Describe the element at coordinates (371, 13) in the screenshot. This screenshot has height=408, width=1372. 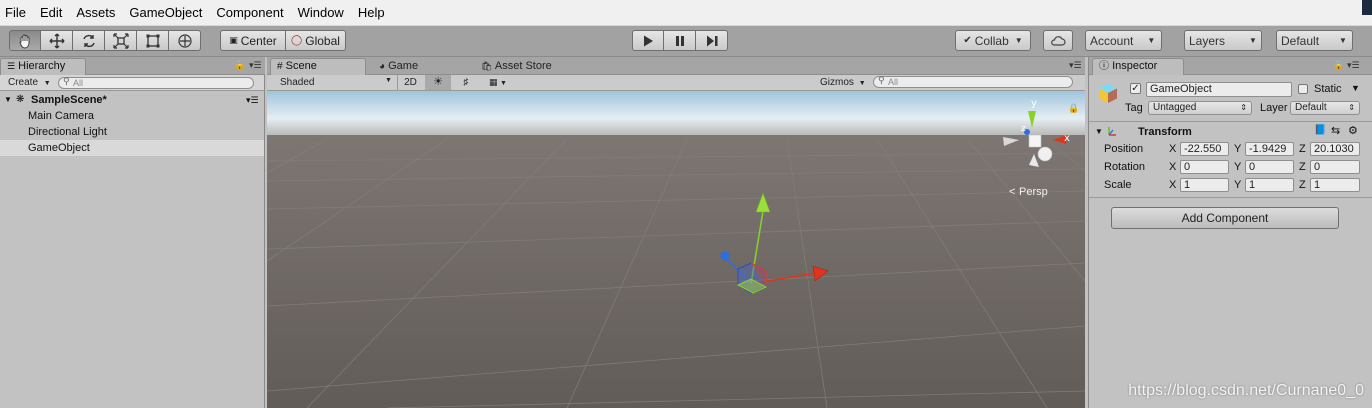
I see `menu-help: Help` at that location.